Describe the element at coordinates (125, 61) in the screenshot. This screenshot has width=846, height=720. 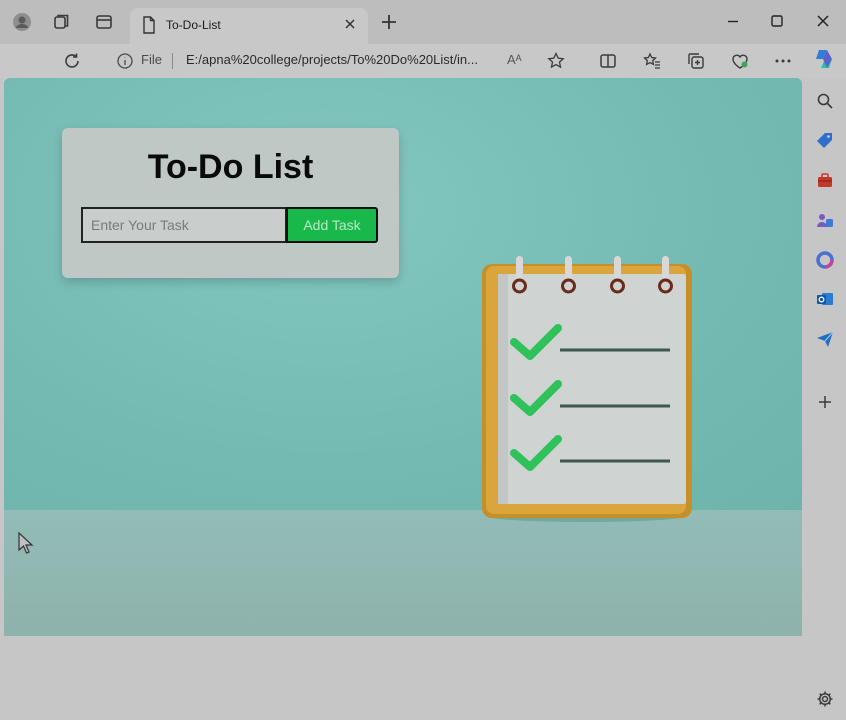
I see `info-icon` at that location.